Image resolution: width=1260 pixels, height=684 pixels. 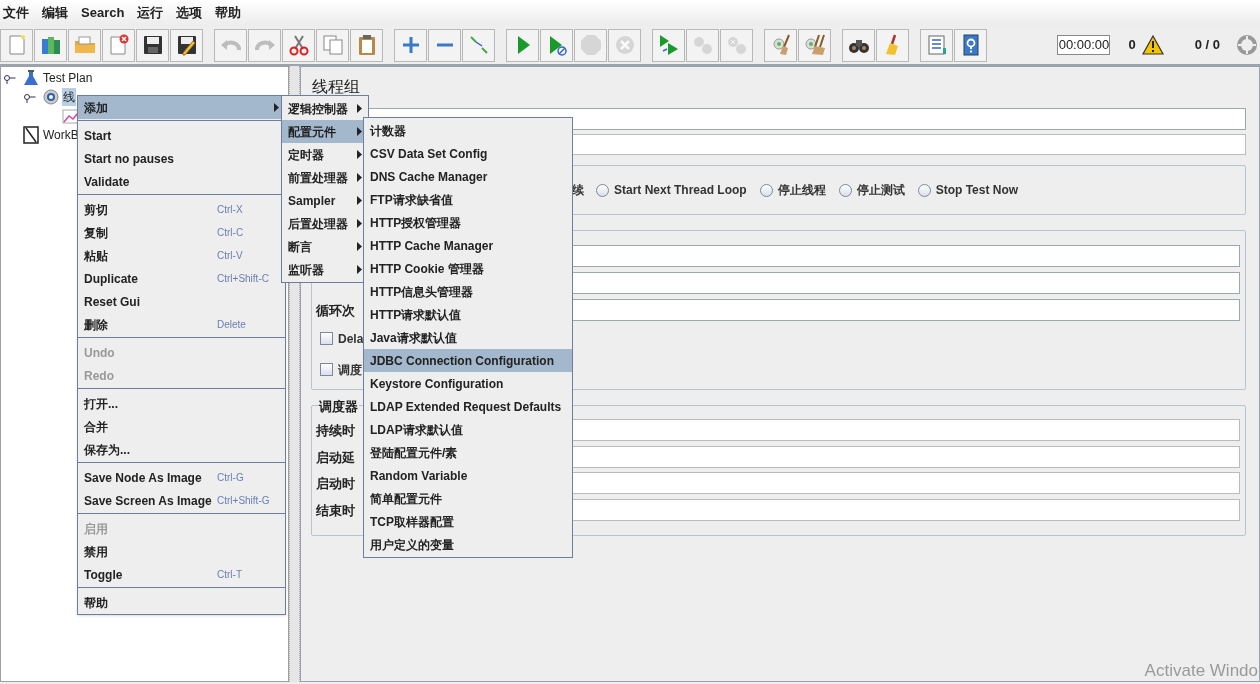 I want to click on warning-icon, so click(x=1152, y=45).